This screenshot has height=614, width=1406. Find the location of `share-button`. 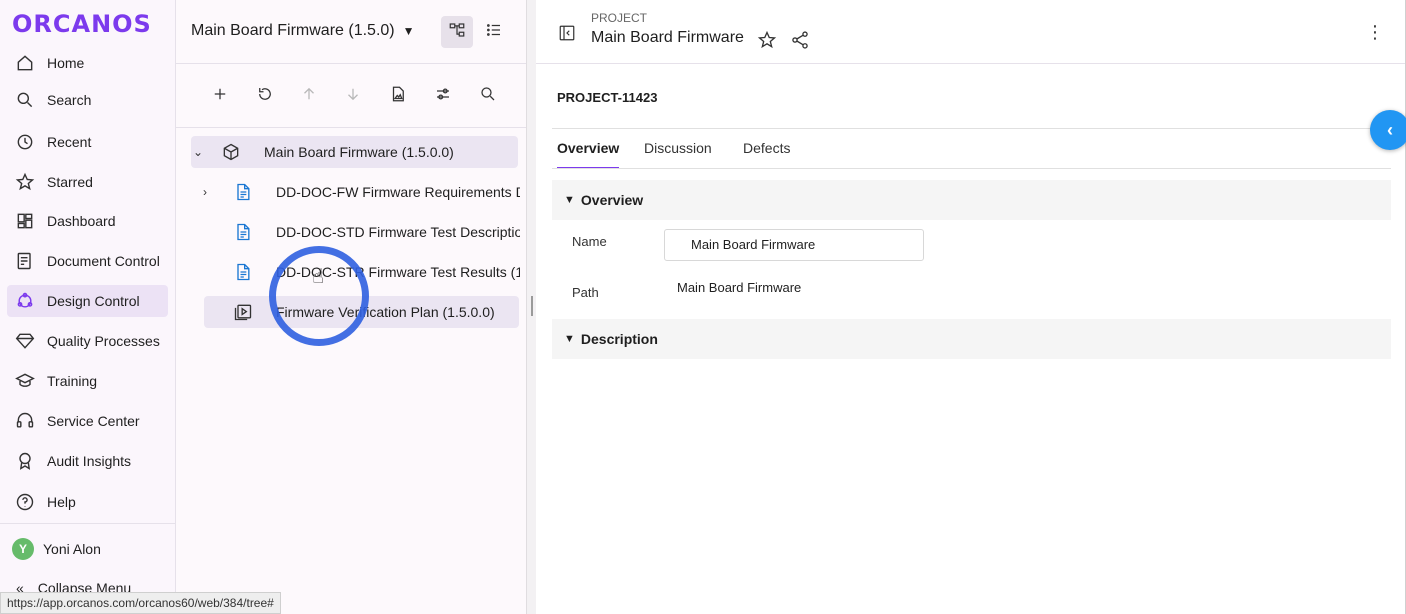

share-button is located at coordinates (800, 42).